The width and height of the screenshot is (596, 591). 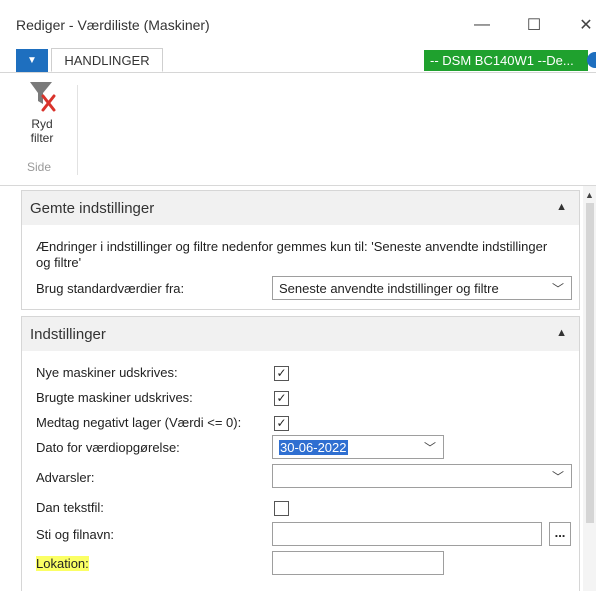 What do you see at coordinates (70, 507) in the screenshot?
I see `text-file-label: Dan tekstfil:` at bounding box center [70, 507].